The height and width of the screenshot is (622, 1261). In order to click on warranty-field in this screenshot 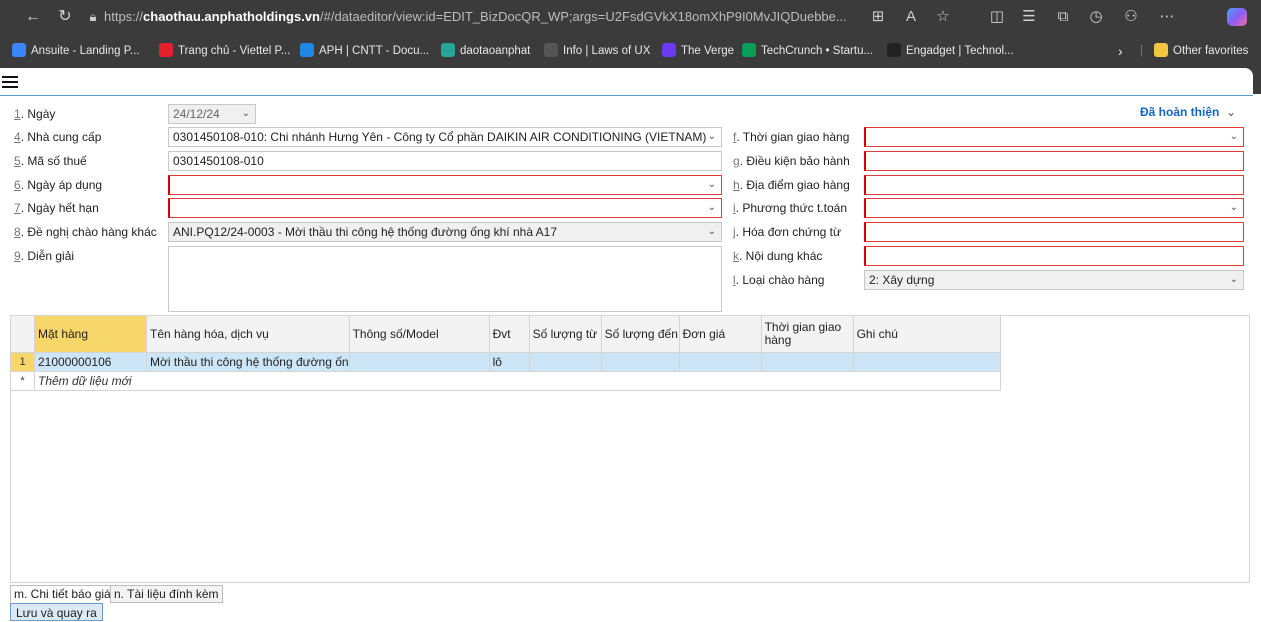, I will do `click(1054, 161)`.